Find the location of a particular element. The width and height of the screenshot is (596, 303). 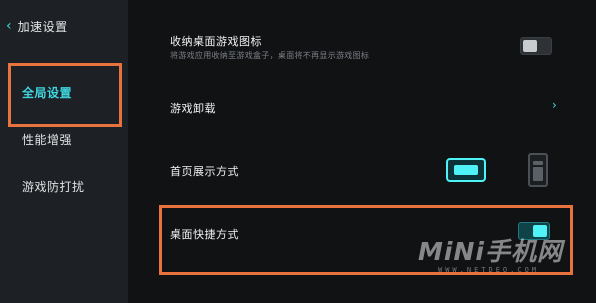

desktop-shortcut-title: 桌面快捷方式 is located at coordinates (204, 234).